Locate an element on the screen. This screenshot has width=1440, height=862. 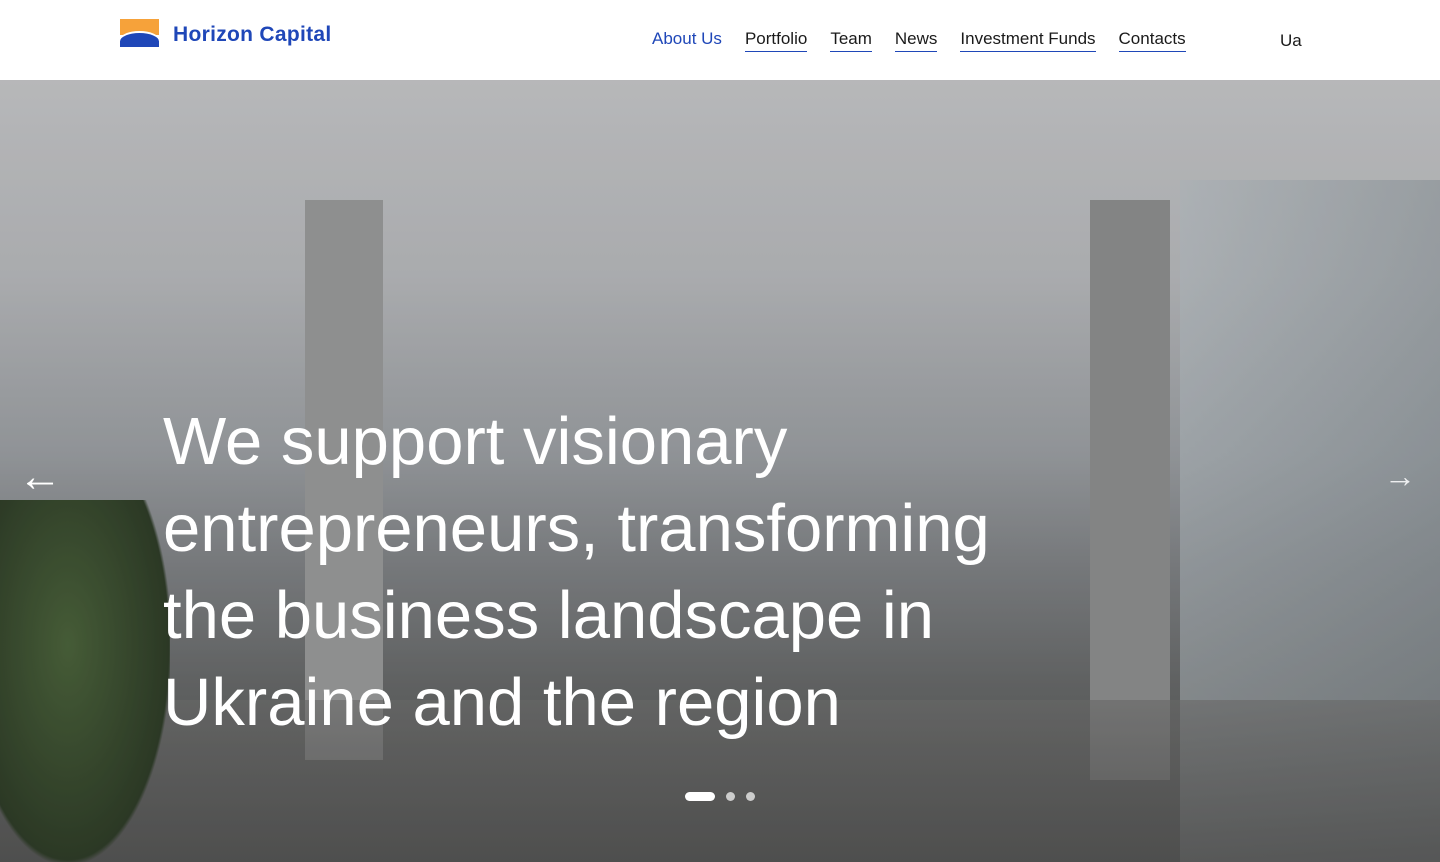
arrow-right-icon: → is located at coordinates (1400, 476).